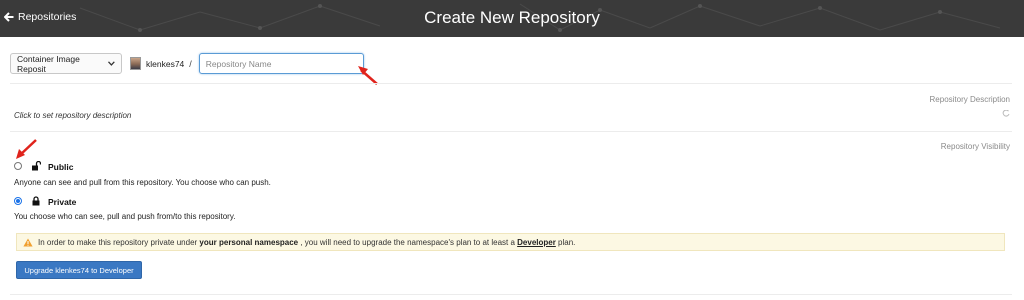  What do you see at coordinates (1006, 114) in the screenshot?
I see `edit-icon` at bounding box center [1006, 114].